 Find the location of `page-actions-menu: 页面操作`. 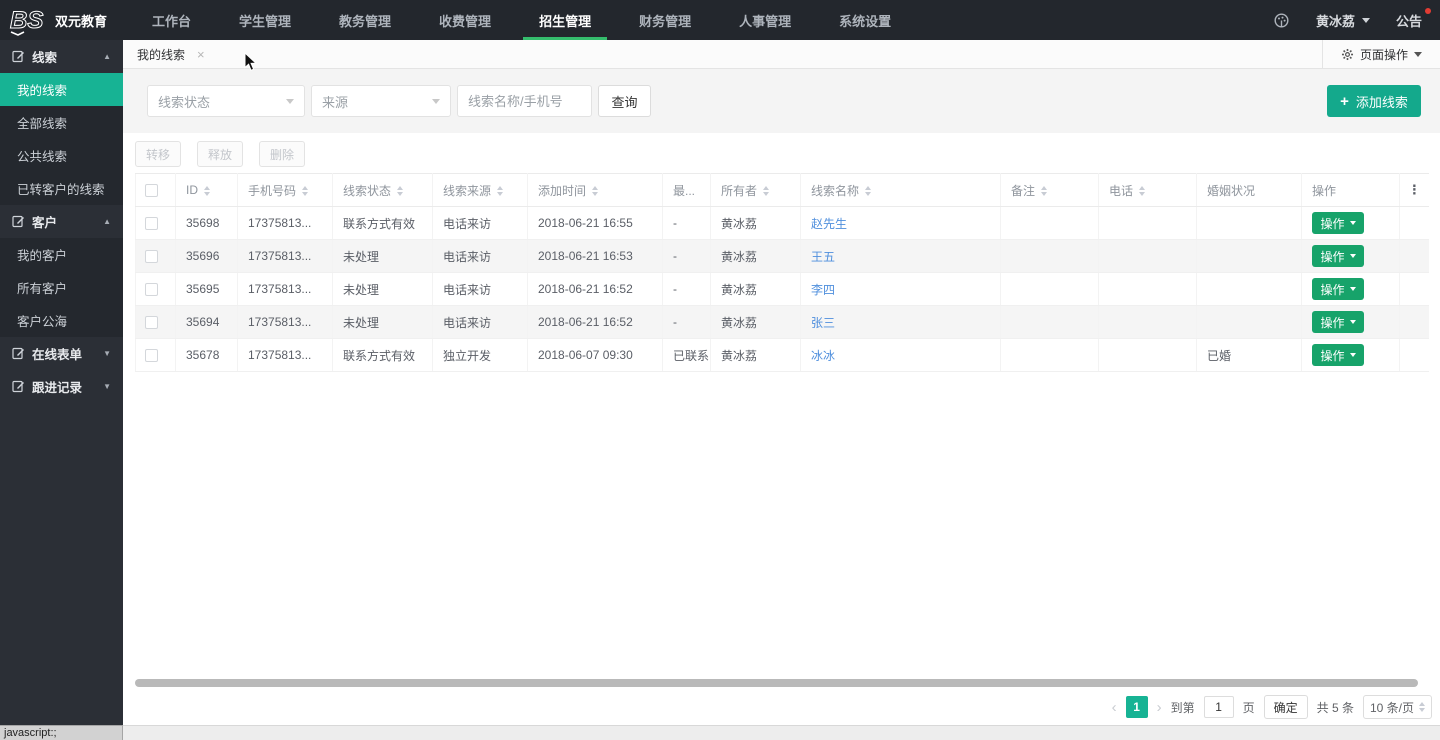

page-actions-menu: 页面操作 is located at coordinates (1380, 54).